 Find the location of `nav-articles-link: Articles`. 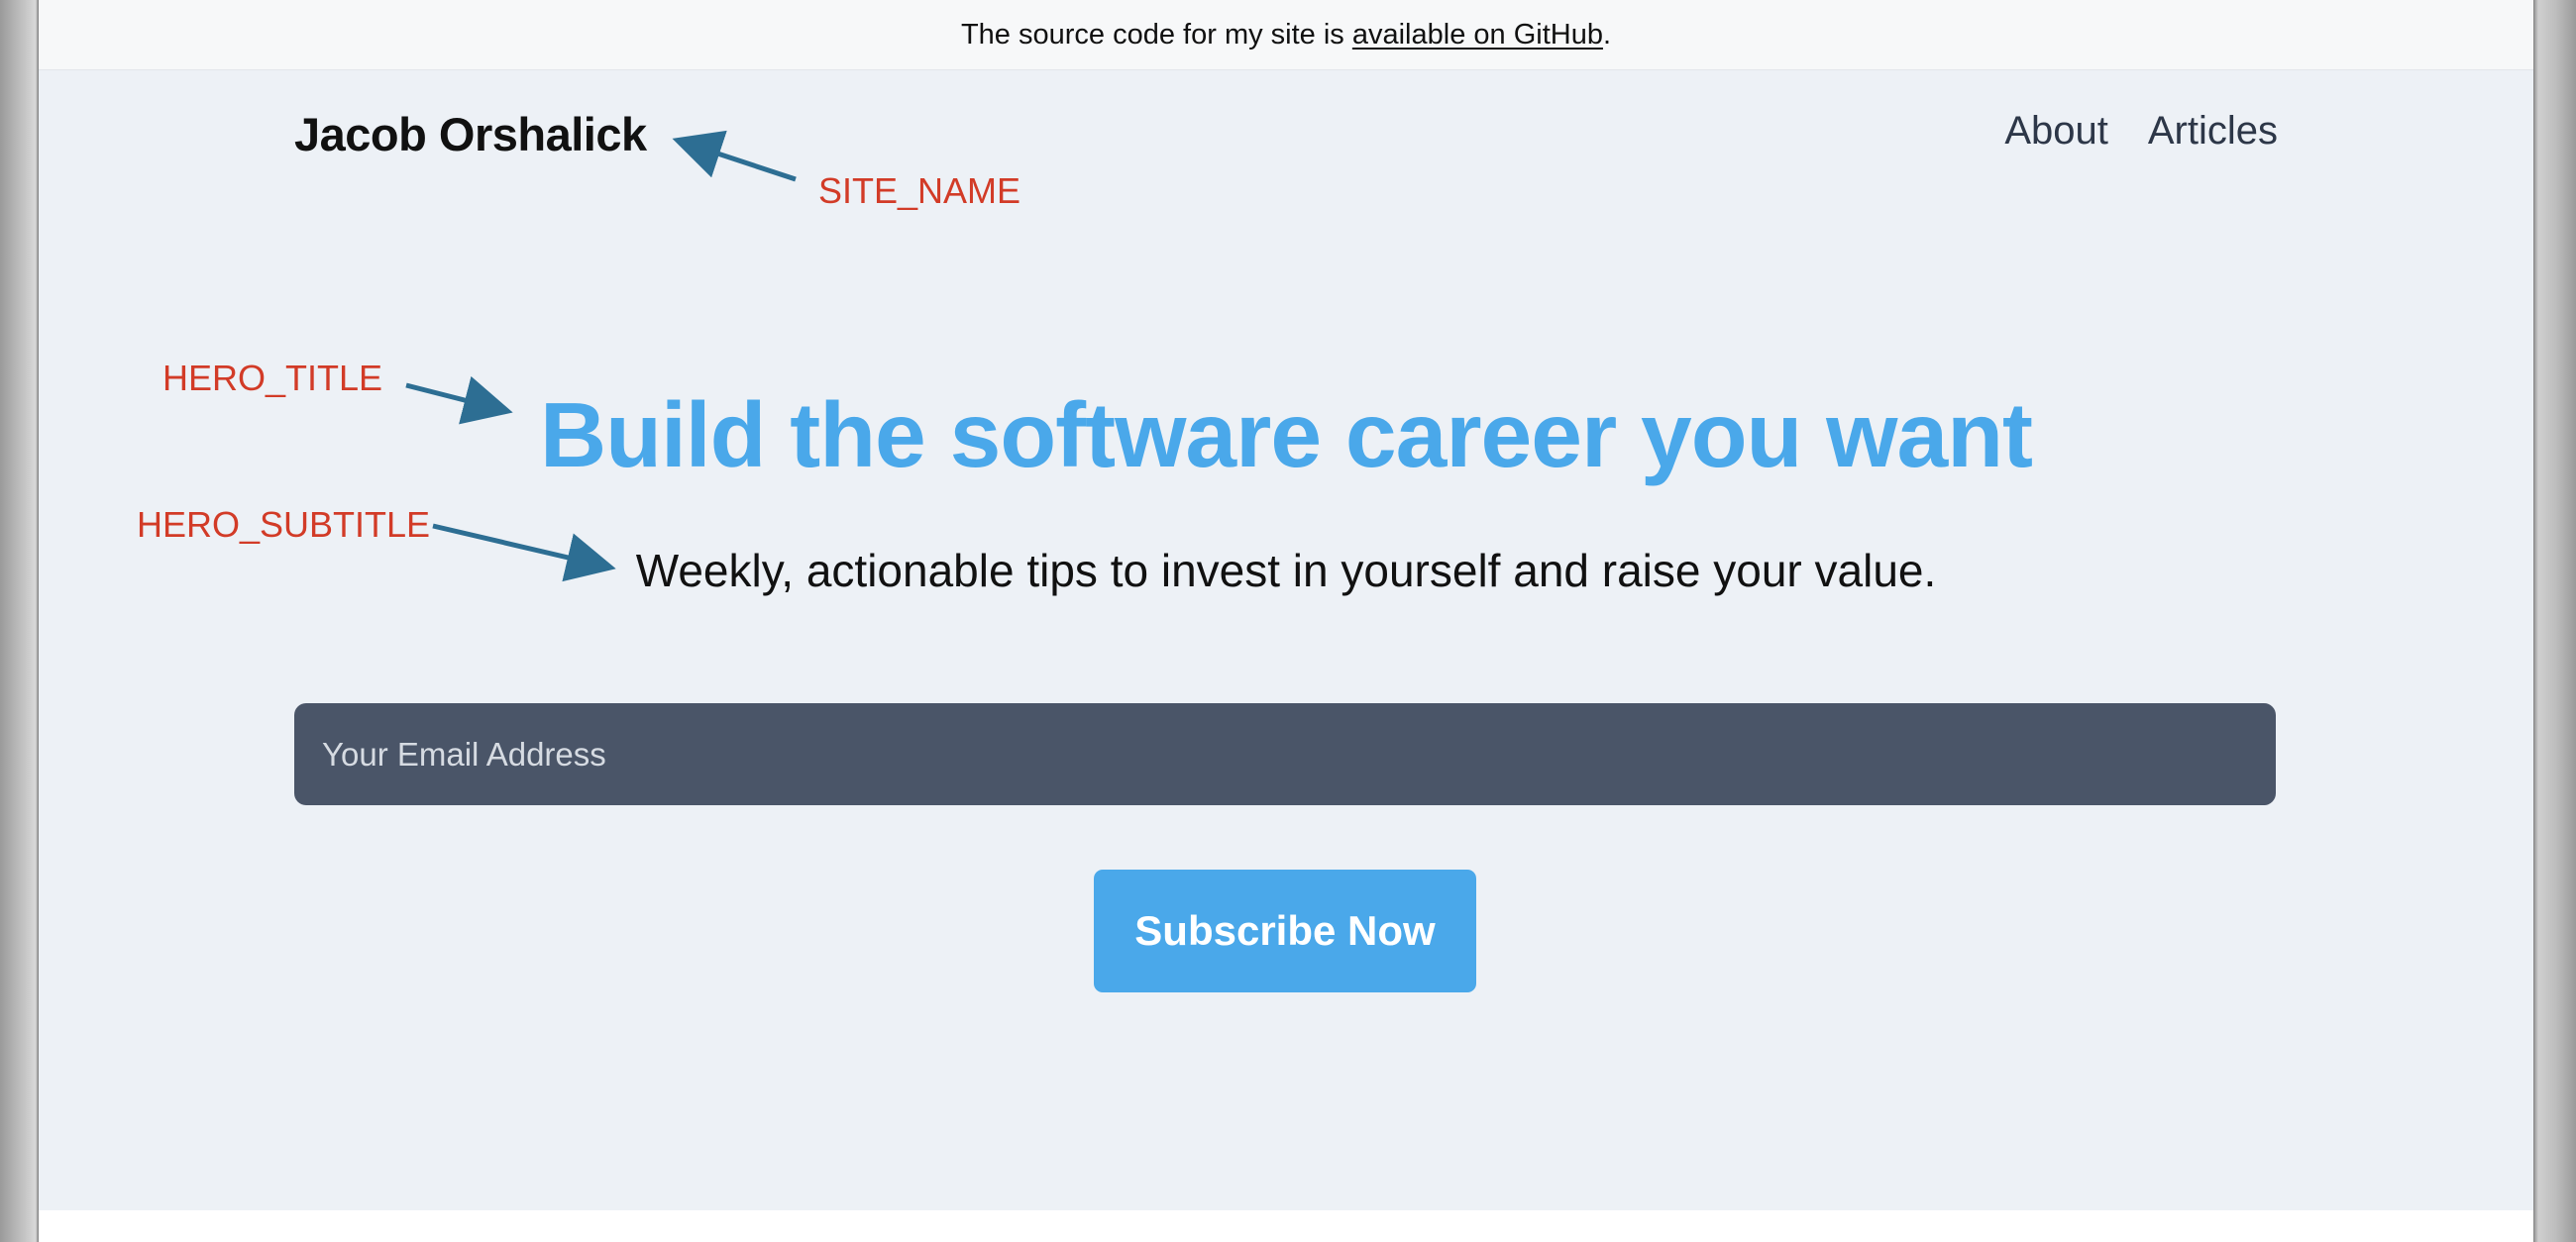

nav-articles-link: Articles is located at coordinates (2213, 131).